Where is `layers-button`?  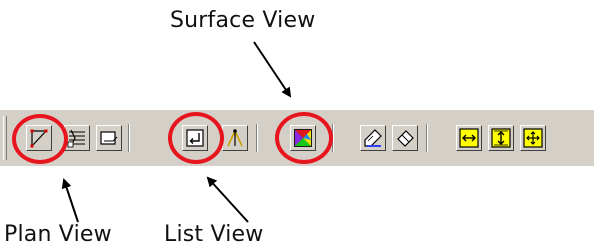
layers-button is located at coordinates (77, 138).